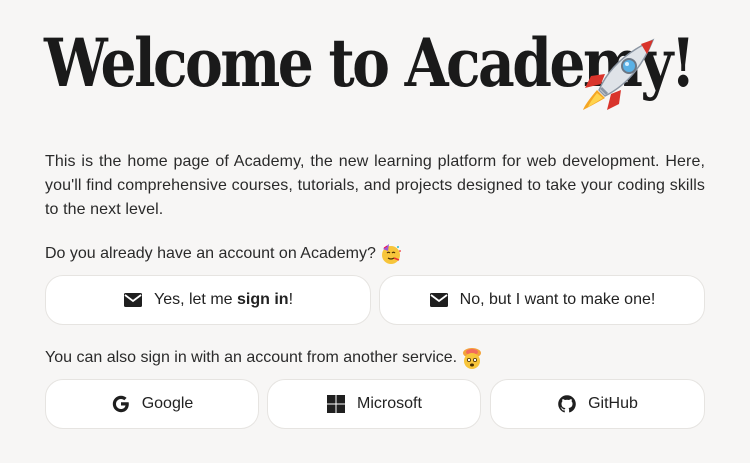 This screenshot has width=750, height=463. I want to click on google-sign-in-button: Google, so click(152, 404).